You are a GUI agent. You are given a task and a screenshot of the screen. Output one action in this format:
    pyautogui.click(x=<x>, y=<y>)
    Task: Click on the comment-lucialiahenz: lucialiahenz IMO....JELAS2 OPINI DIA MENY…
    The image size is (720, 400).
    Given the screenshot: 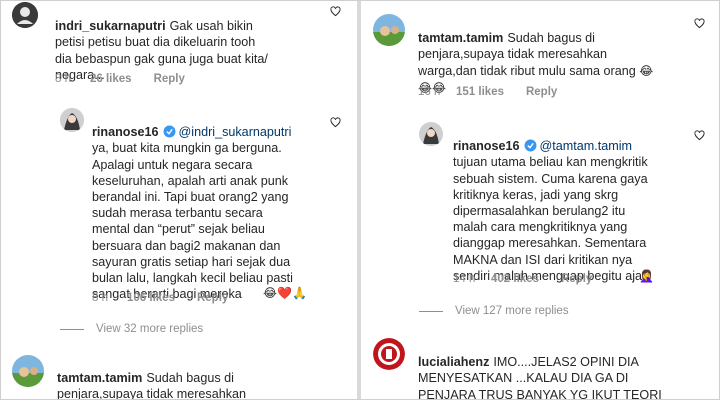 What is the action you would take?
    pyautogui.click(x=540, y=367)
    